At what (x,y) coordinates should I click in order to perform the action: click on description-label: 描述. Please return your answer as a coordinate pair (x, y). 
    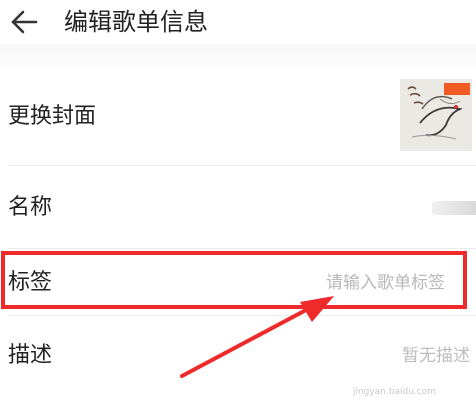
    Looking at the image, I should click on (30, 355).